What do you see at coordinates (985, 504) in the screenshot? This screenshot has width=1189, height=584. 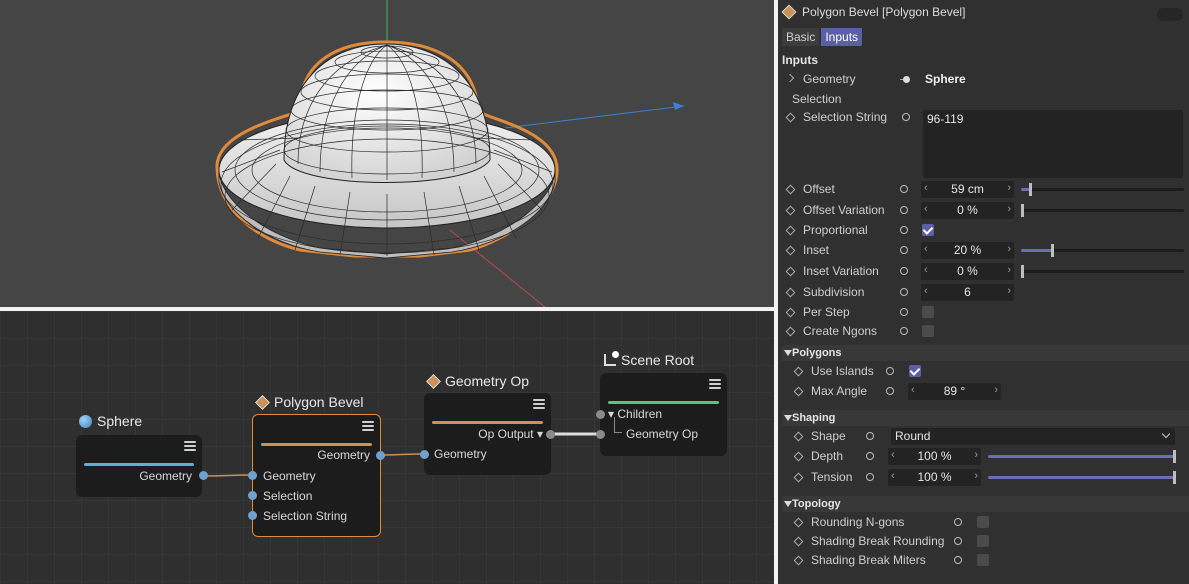 I see `topology-section-header: Topology` at bounding box center [985, 504].